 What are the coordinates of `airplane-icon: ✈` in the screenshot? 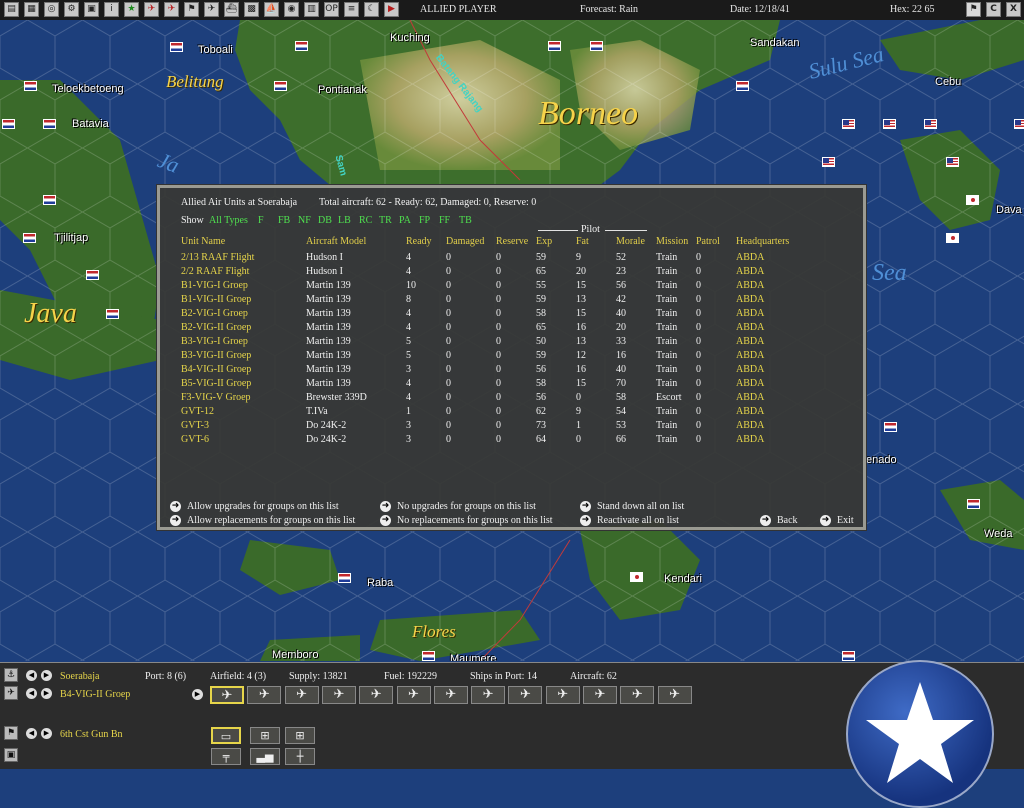 It's located at (11, 693).